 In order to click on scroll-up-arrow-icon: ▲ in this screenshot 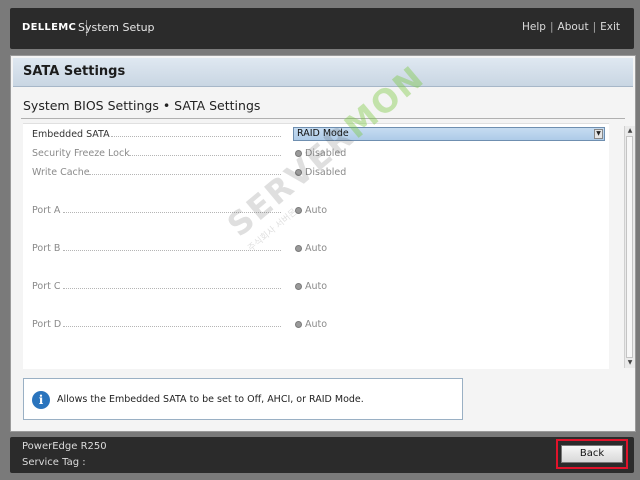, I will do `click(630, 131)`.